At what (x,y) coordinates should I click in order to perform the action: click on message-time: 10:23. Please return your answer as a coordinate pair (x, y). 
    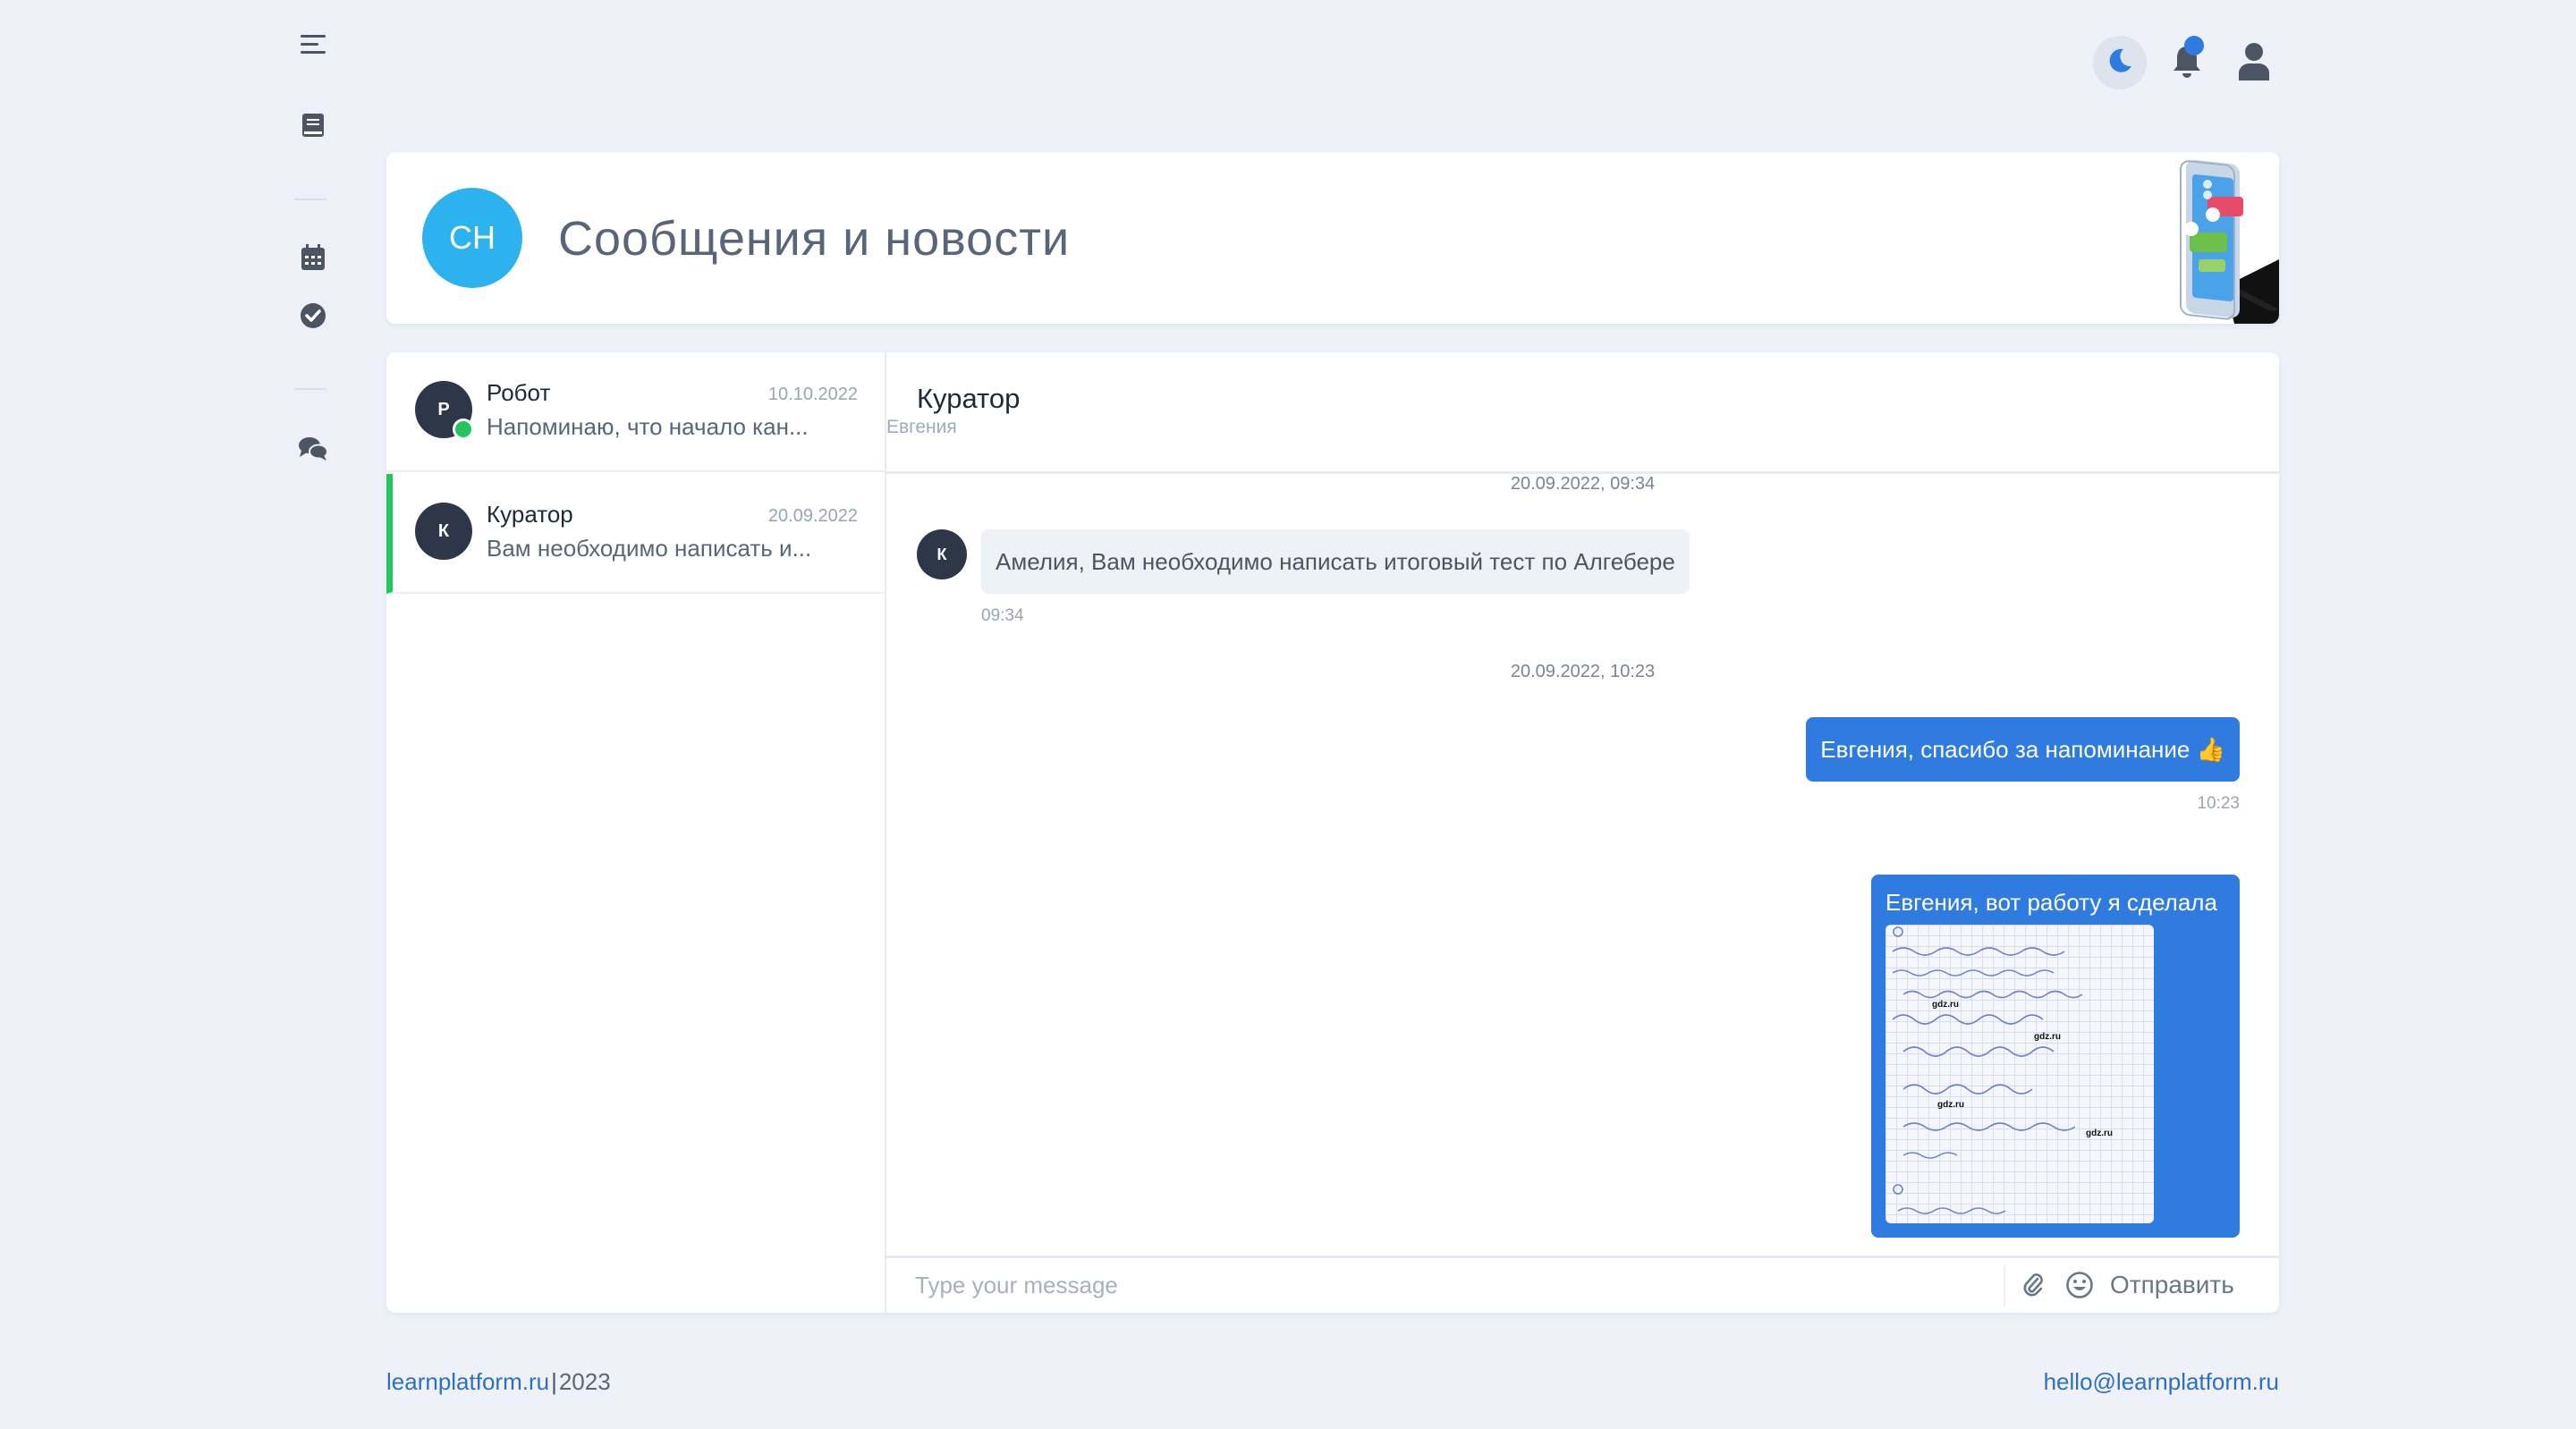
    Looking at the image, I should click on (2218, 803).